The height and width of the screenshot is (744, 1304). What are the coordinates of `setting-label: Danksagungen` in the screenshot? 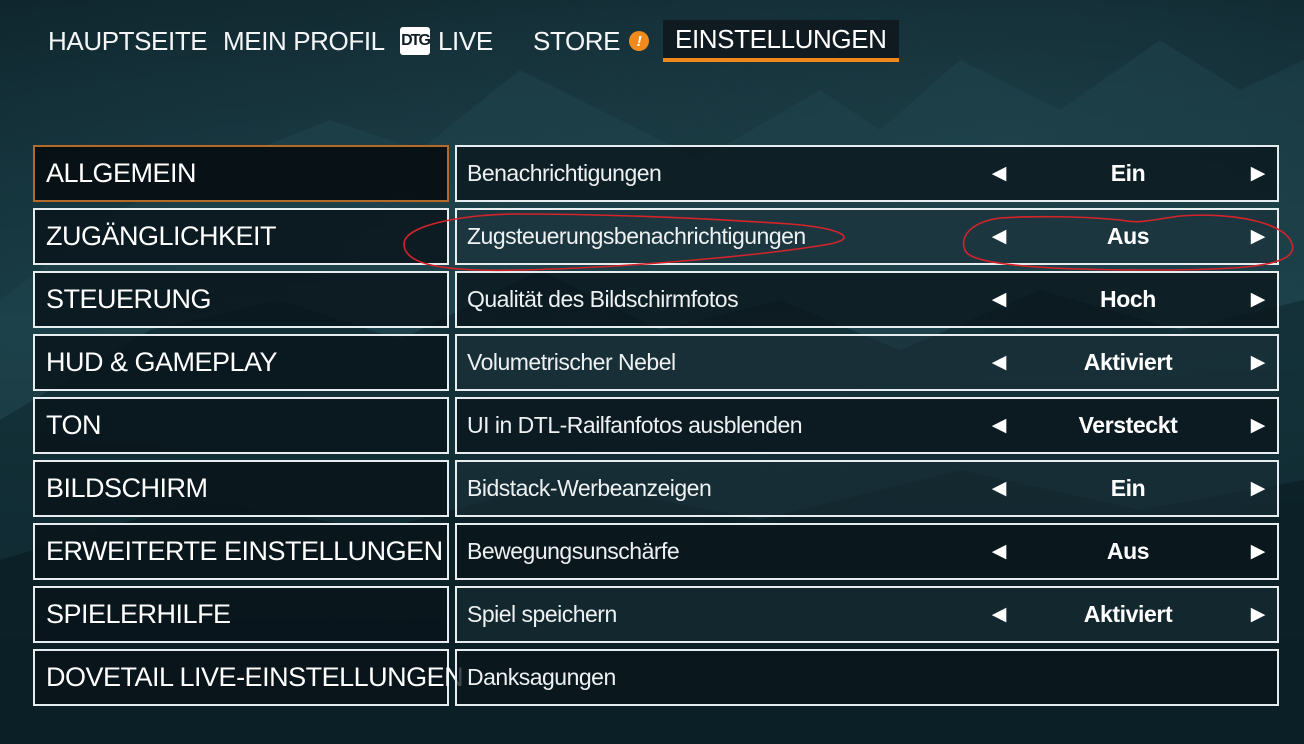 It's located at (541, 677).